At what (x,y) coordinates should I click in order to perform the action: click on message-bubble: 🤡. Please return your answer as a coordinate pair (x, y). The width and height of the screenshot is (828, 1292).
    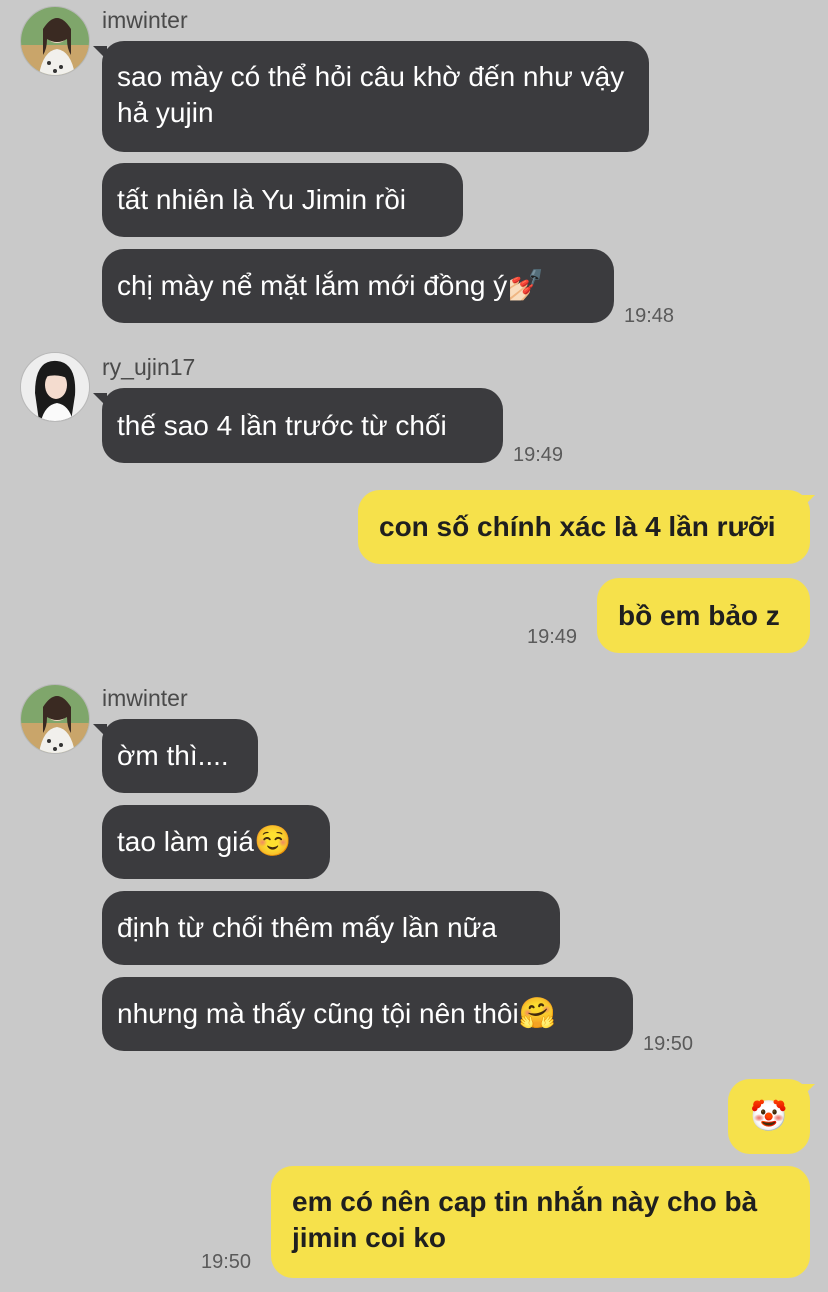
    Looking at the image, I should click on (769, 1116).